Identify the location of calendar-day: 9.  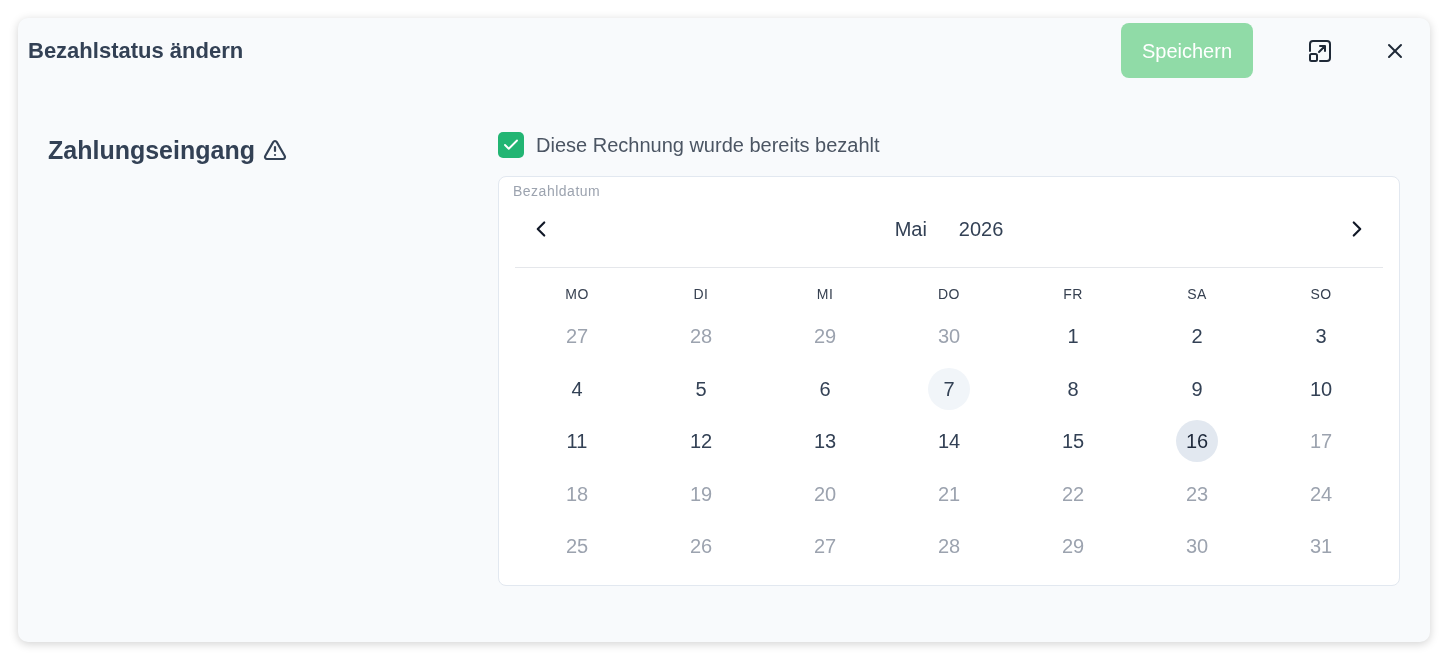
(1197, 388).